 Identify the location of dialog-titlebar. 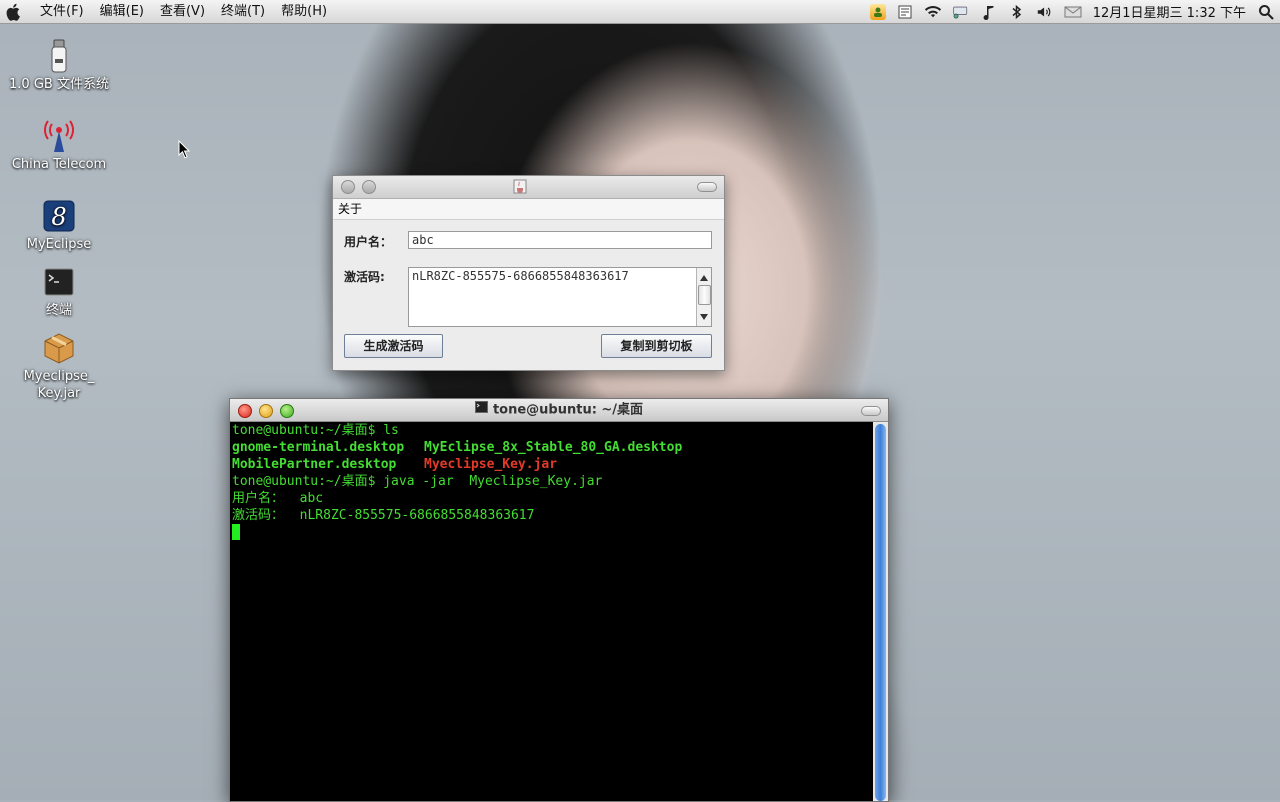
(528, 187).